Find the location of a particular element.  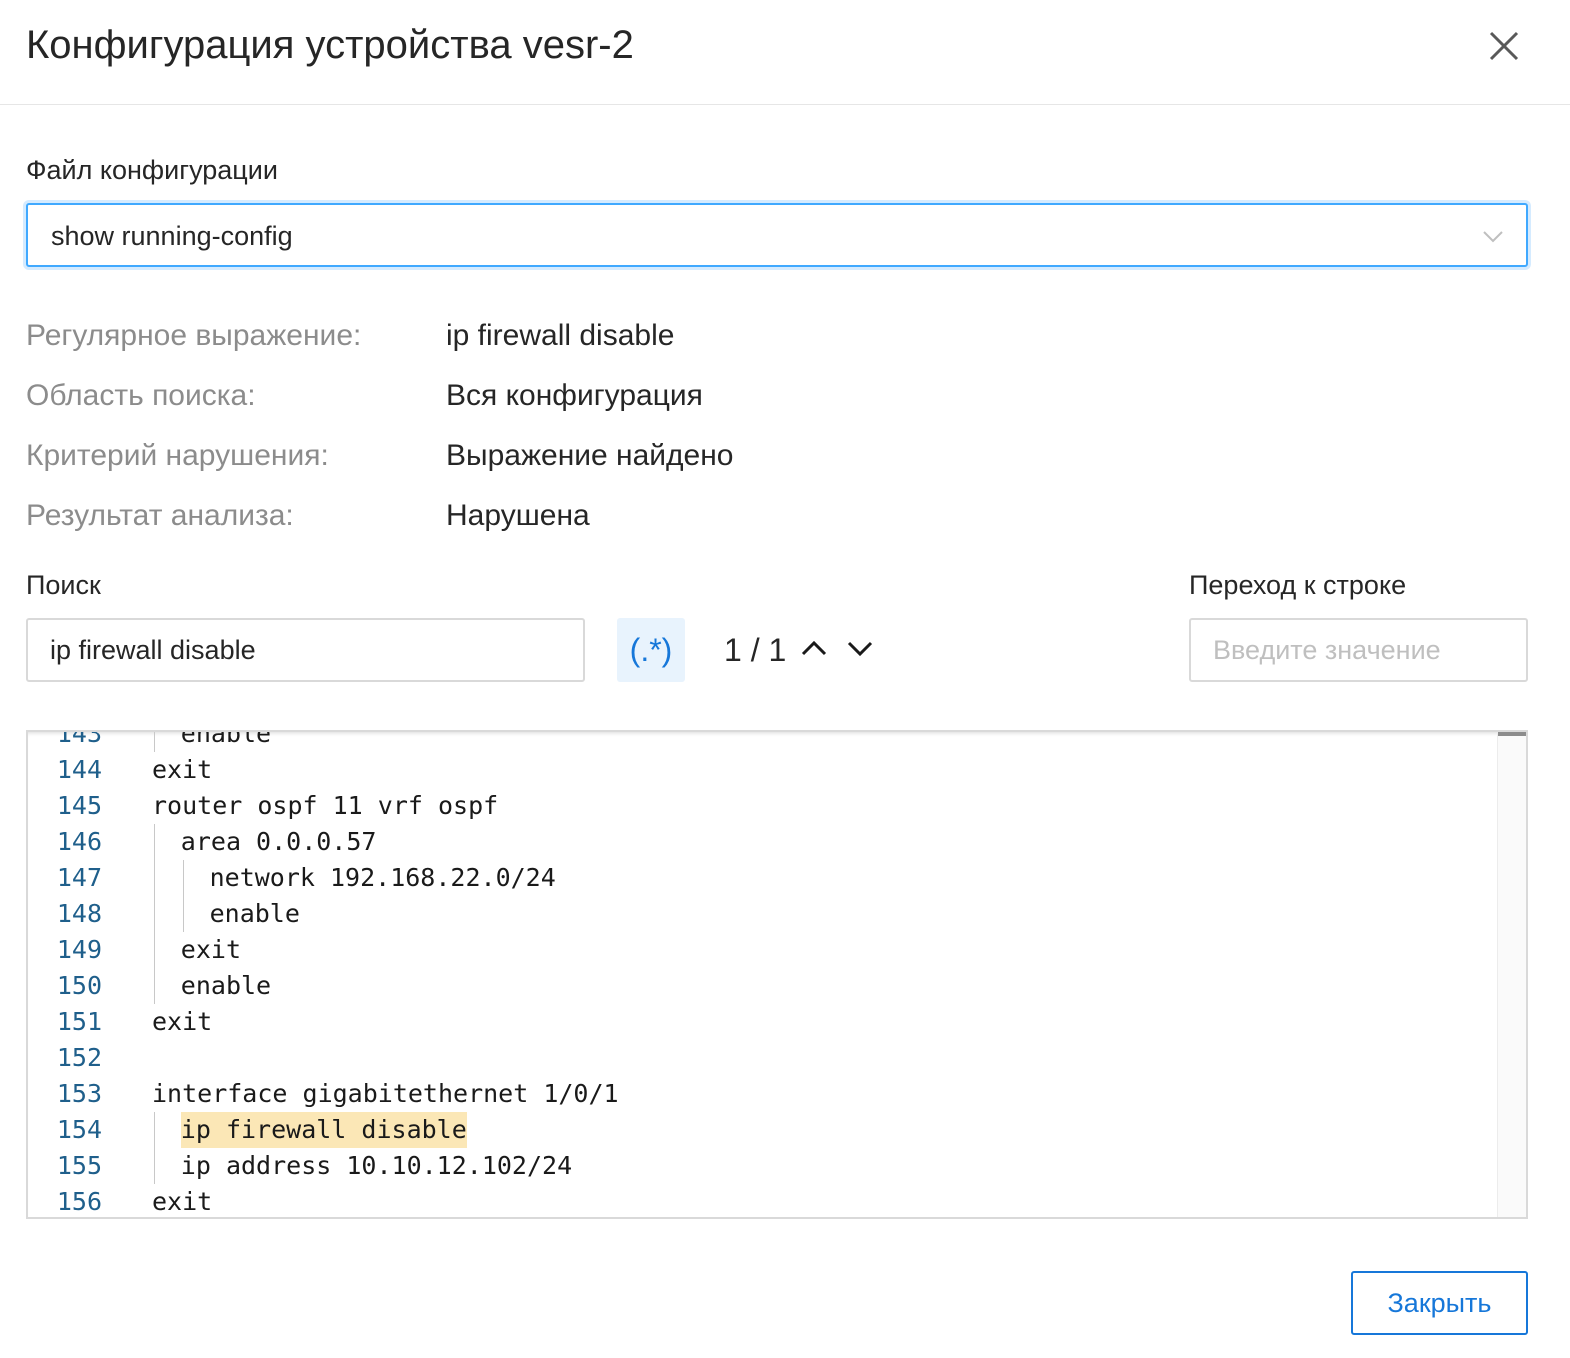

goto-line-label: Переход к строке is located at coordinates (1298, 585).